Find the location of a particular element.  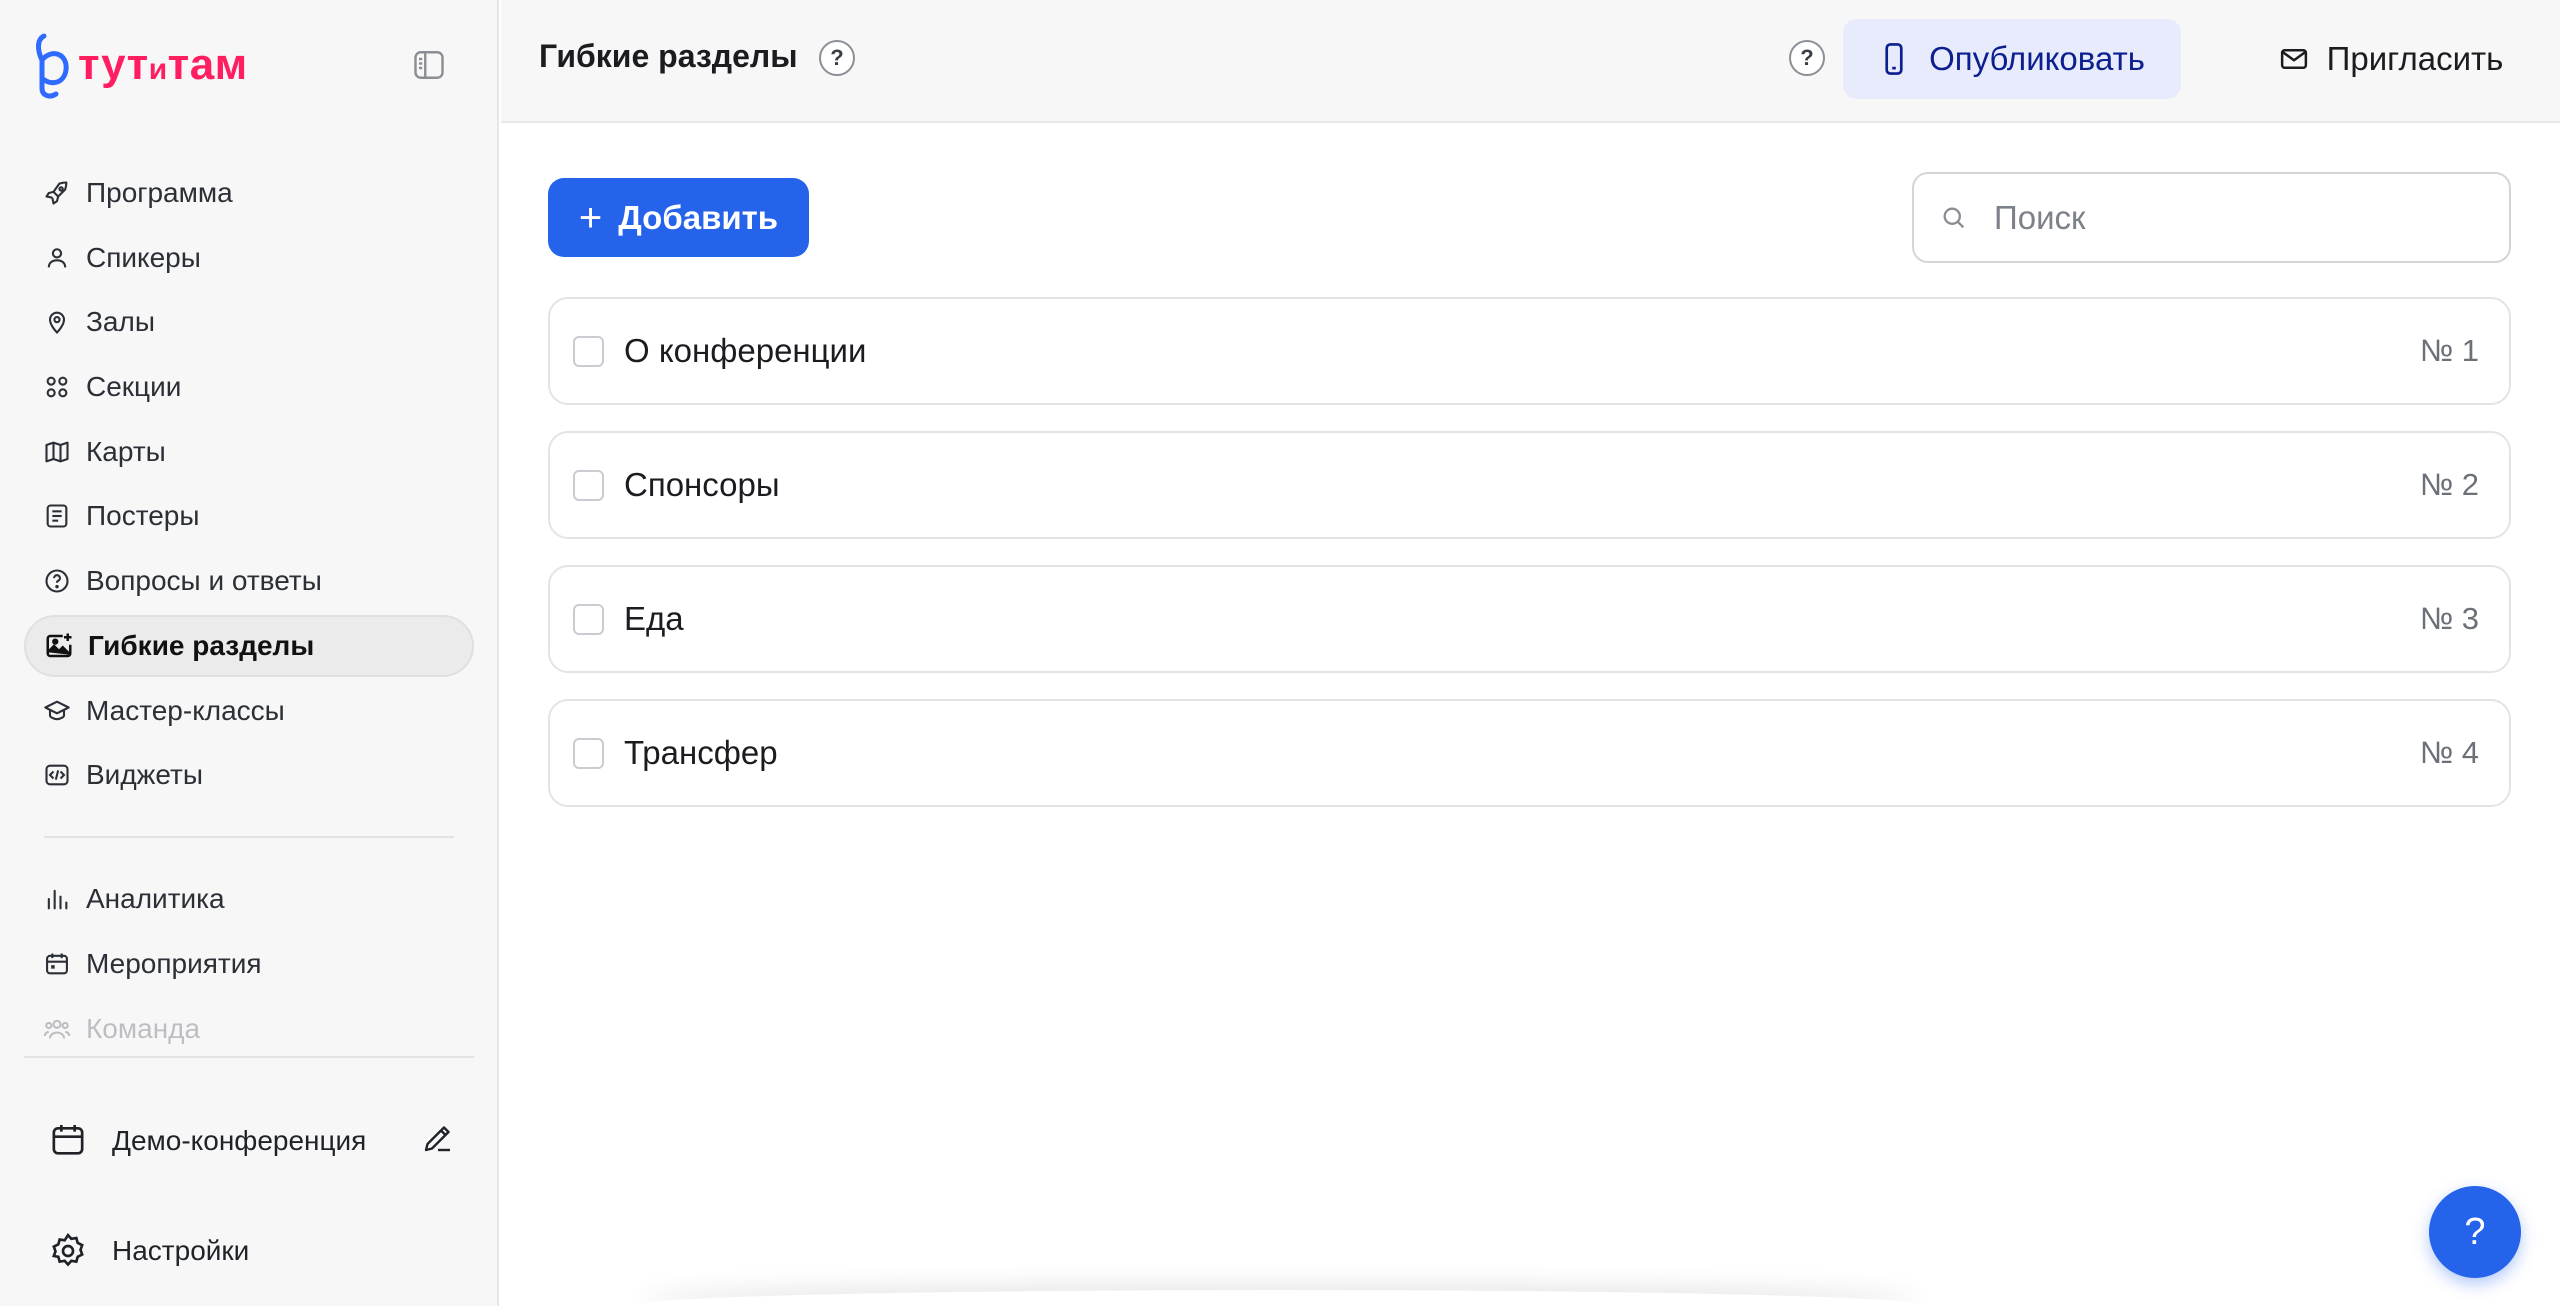

edit-event-button is located at coordinates (440, 1140).